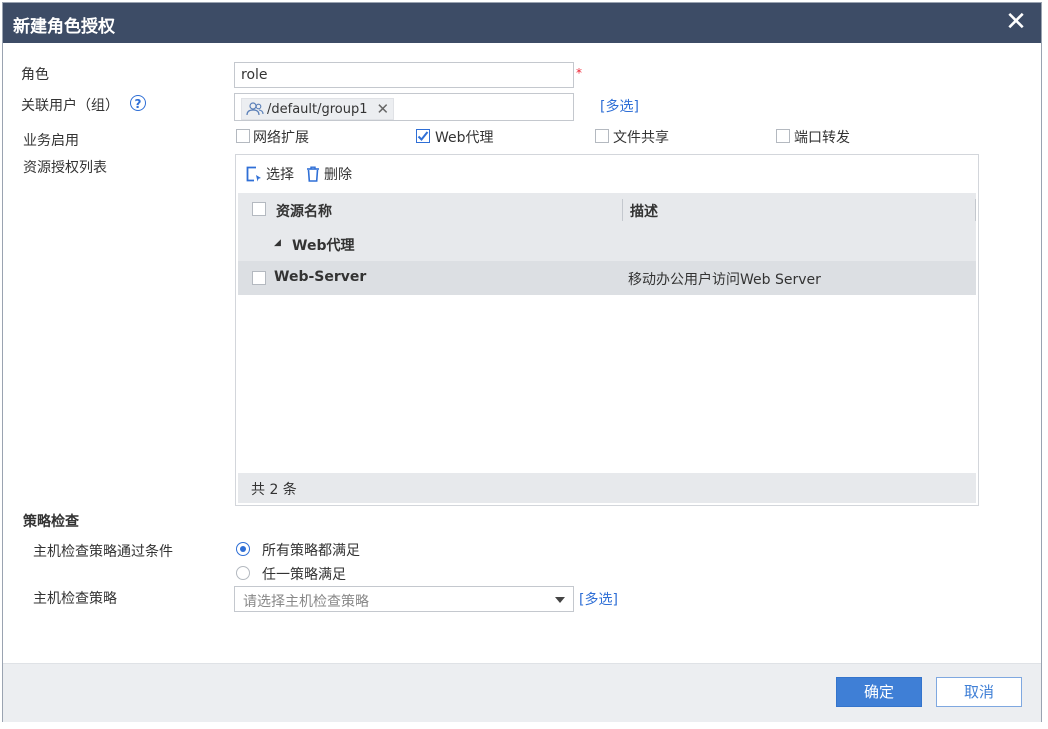  Describe the element at coordinates (607, 244) in the screenshot. I see `group-row-web-proxy: ◢ Web代理` at that location.